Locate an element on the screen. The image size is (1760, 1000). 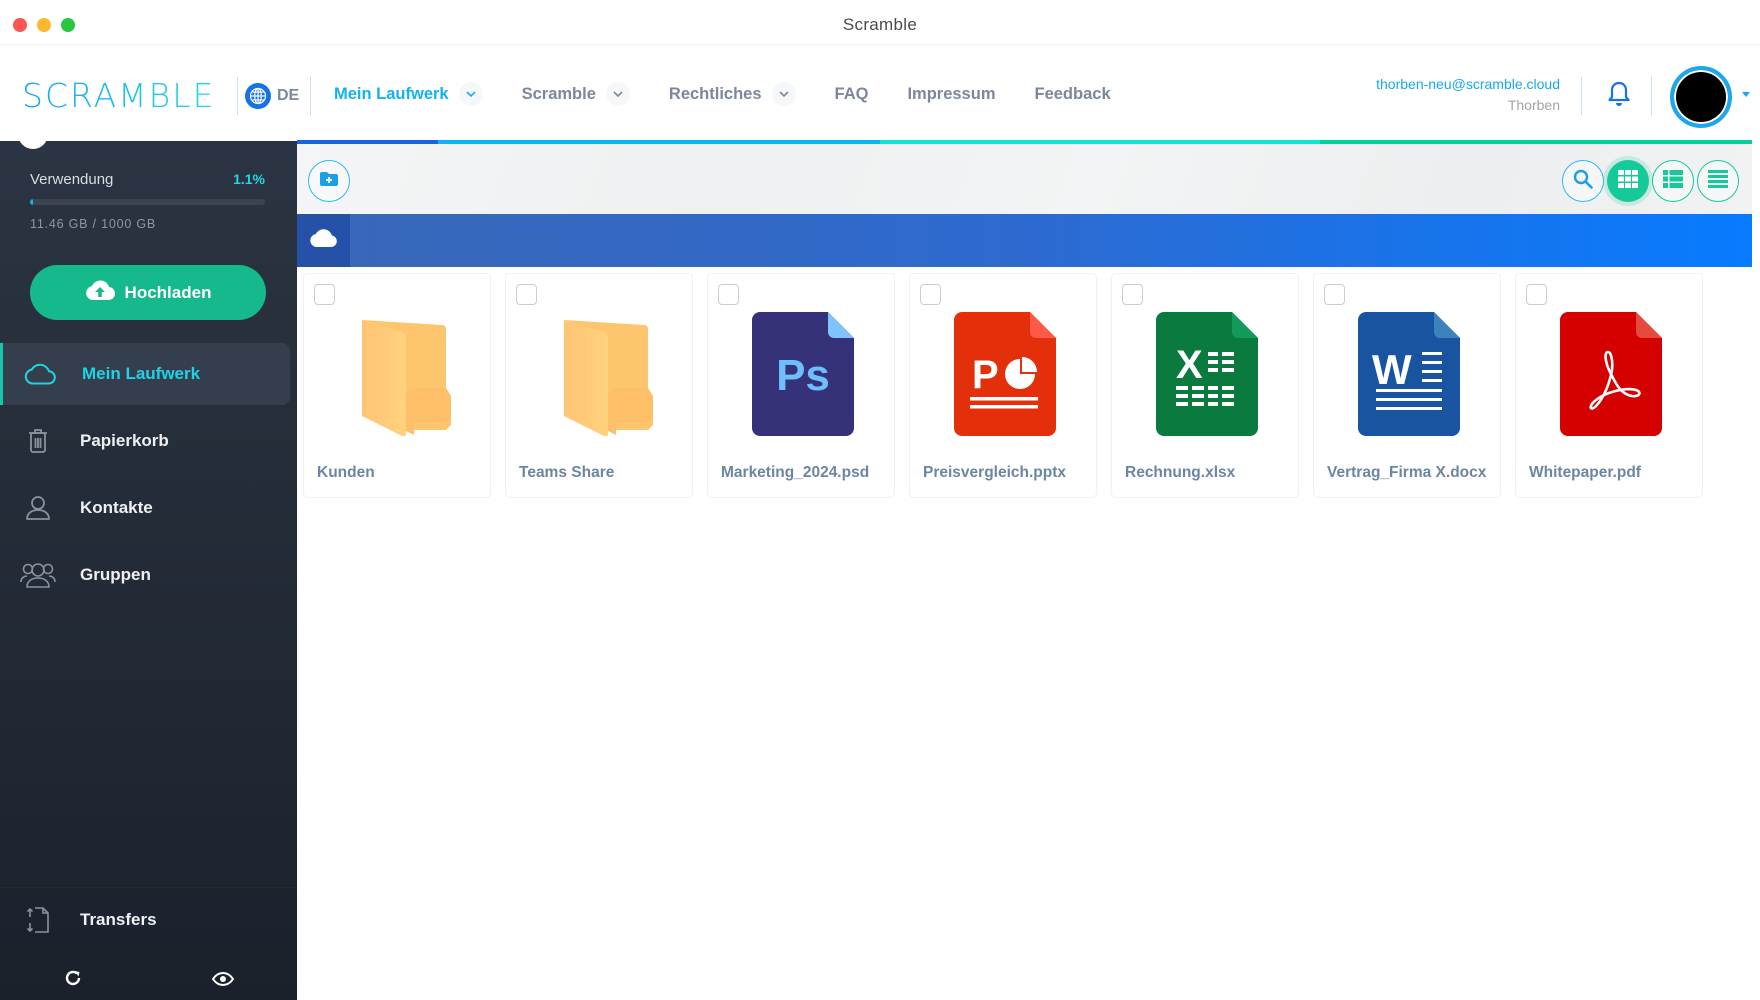
file-card: W Vertrag_Firma X.docx is located at coordinates (1407, 385).